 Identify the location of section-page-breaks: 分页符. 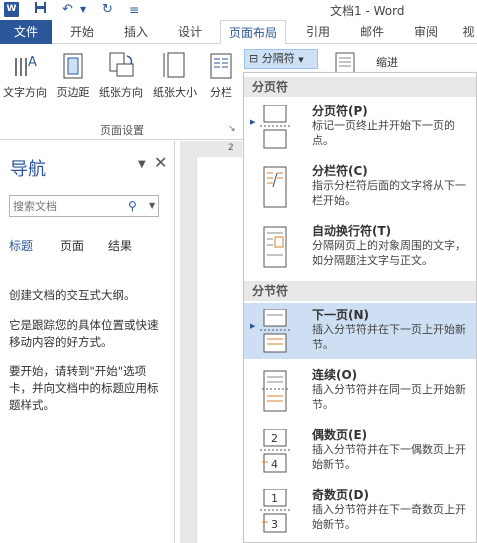
(360, 87).